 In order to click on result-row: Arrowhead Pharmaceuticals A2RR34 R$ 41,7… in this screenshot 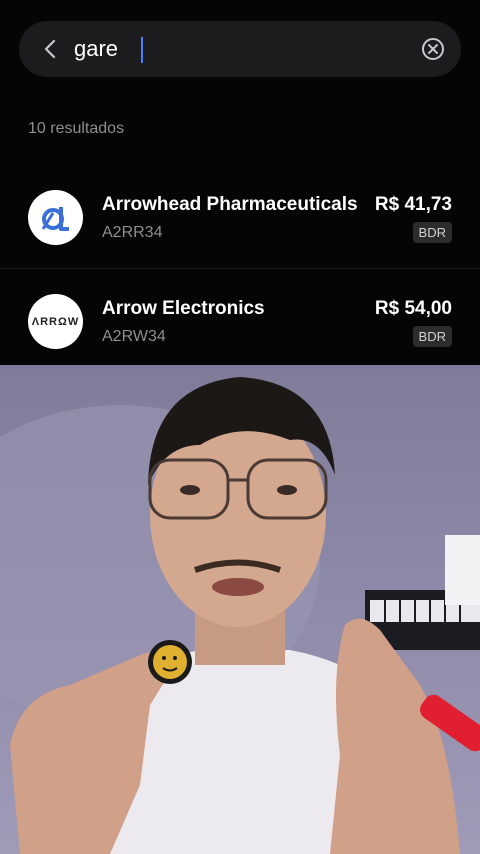, I will do `click(240, 216)`.